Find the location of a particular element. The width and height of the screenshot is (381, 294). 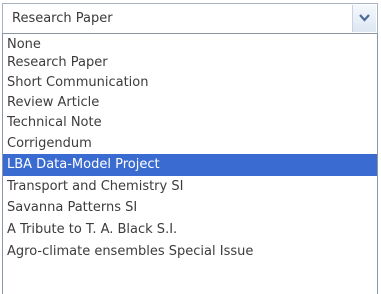

option-review-article: Review Article is located at coordinates (190, 103).